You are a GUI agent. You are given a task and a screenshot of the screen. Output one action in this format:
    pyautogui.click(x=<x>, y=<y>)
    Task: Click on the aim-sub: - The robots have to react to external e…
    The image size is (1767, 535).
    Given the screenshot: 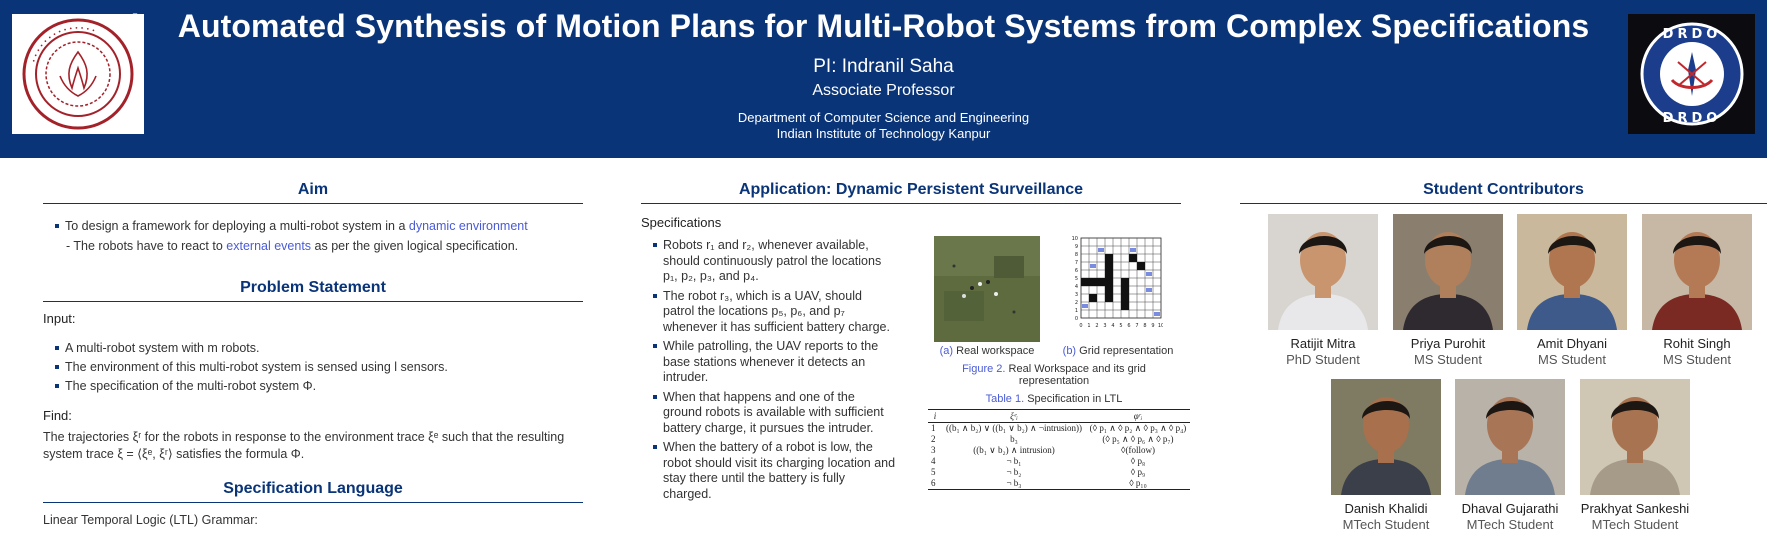 What is the action you would take?
    pyautogui.click(x=292, y=246)
    